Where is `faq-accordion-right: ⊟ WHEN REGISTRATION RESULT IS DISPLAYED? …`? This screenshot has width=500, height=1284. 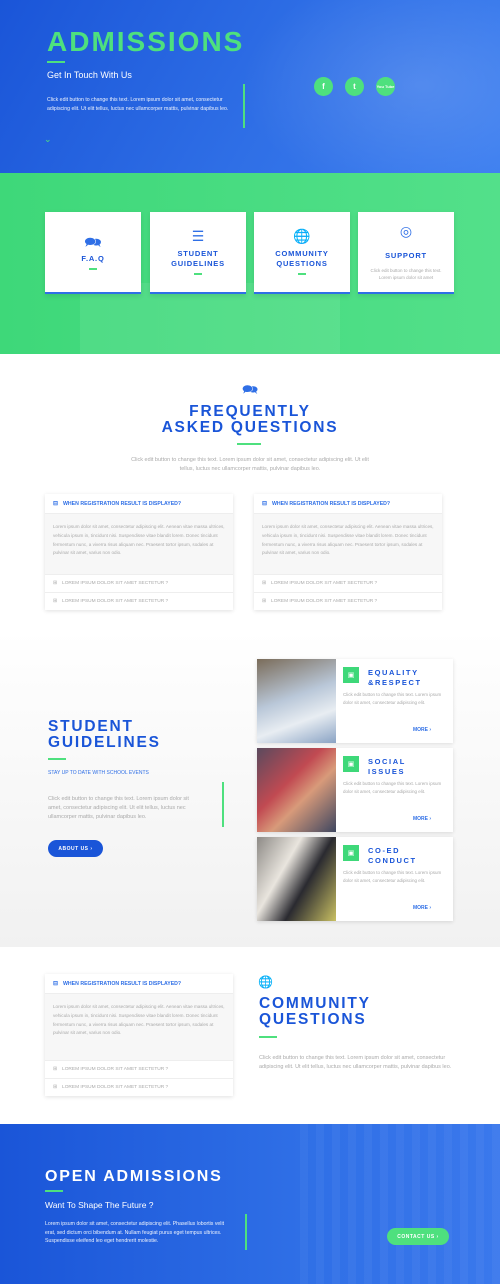 faq-accordion-right: ⊟ WHEN REGISTRATION RESULT IS DISPLAYED? … is located at coordinates (348, 552).